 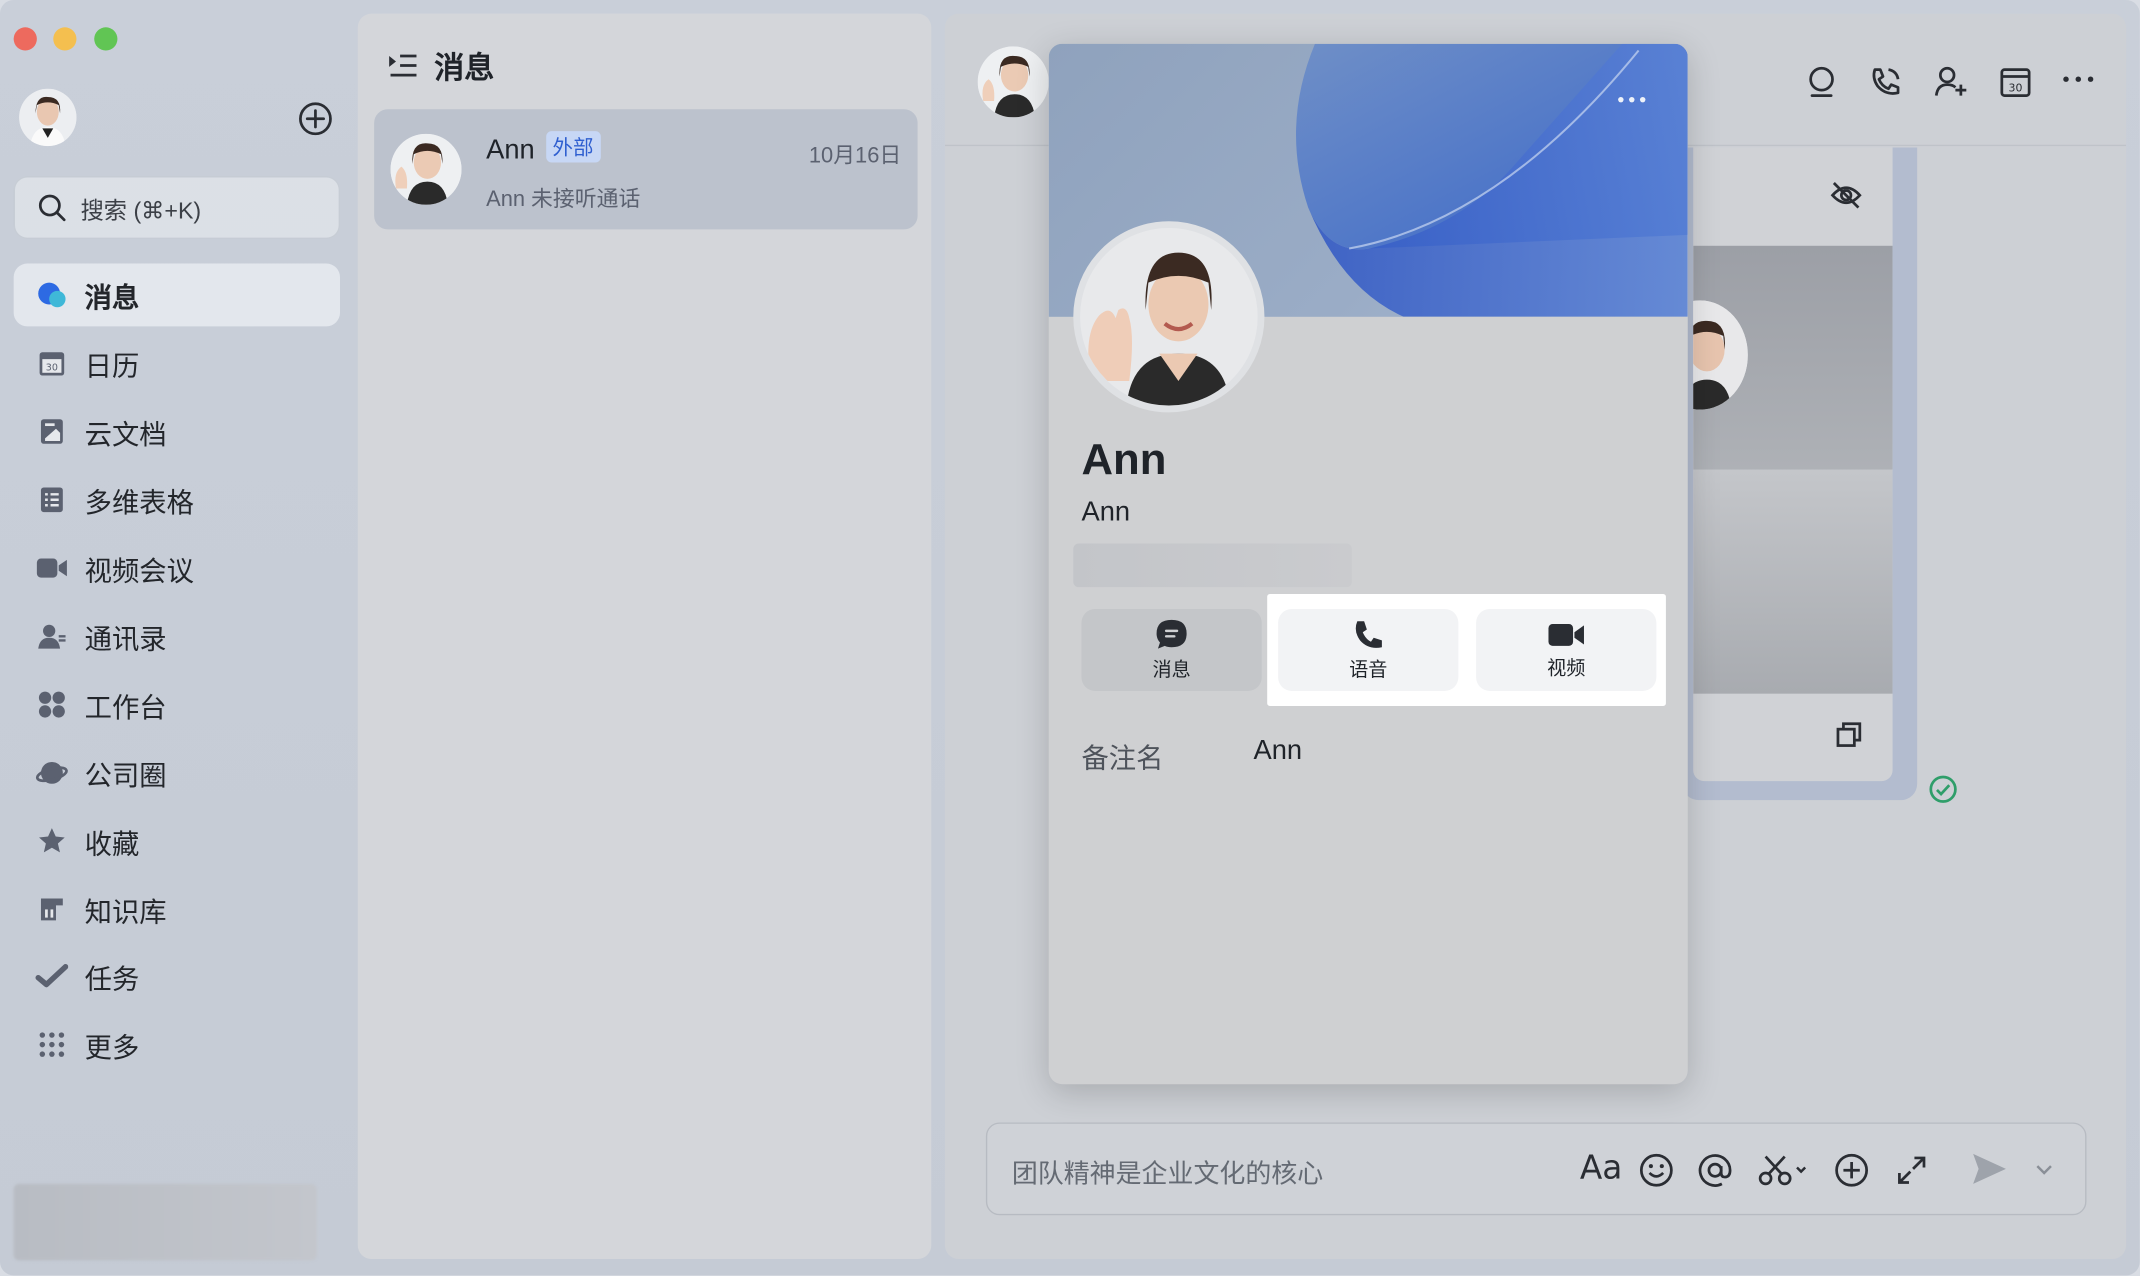 What do you see at coordinates (52, 568) in the screenshot?
I see `video-meeting-icon` at bounding box center [52, 568].